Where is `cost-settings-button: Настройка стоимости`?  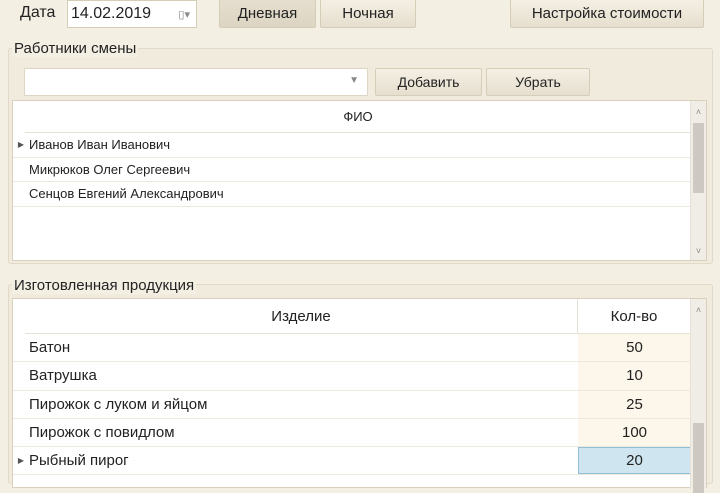 cost-settings-button: Настройка стоимости is located at coordinates (607, 14).